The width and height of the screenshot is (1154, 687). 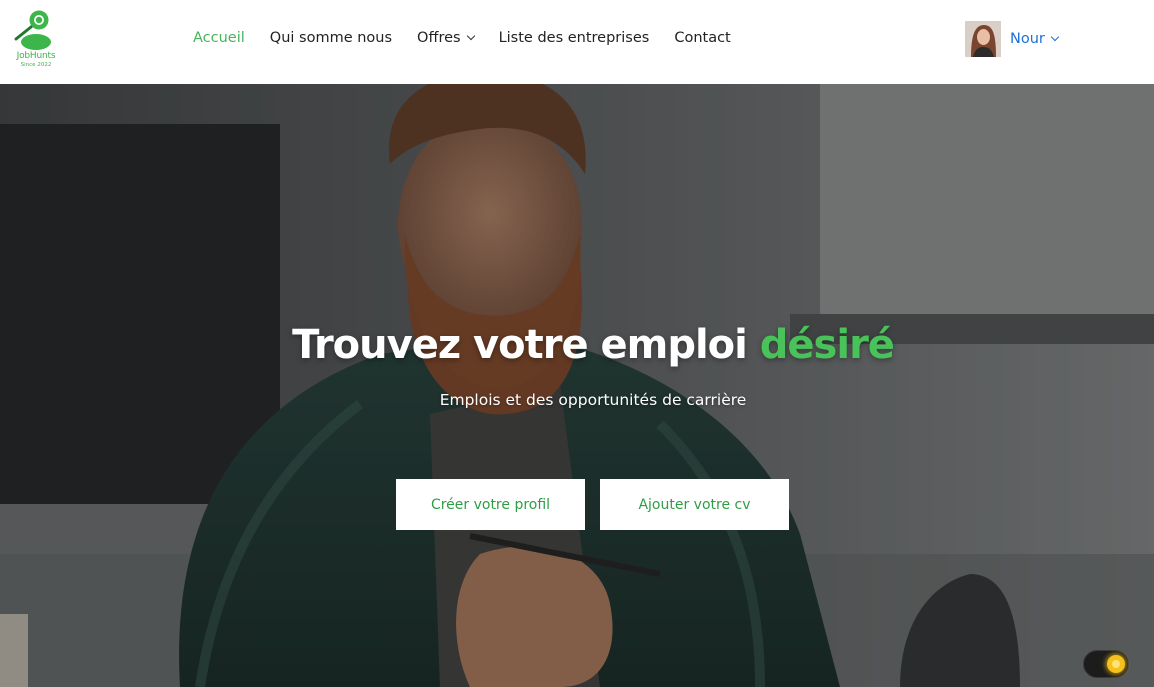 I want to click on nav-item-label: Qui somme nous, so click(x=331, y=38).